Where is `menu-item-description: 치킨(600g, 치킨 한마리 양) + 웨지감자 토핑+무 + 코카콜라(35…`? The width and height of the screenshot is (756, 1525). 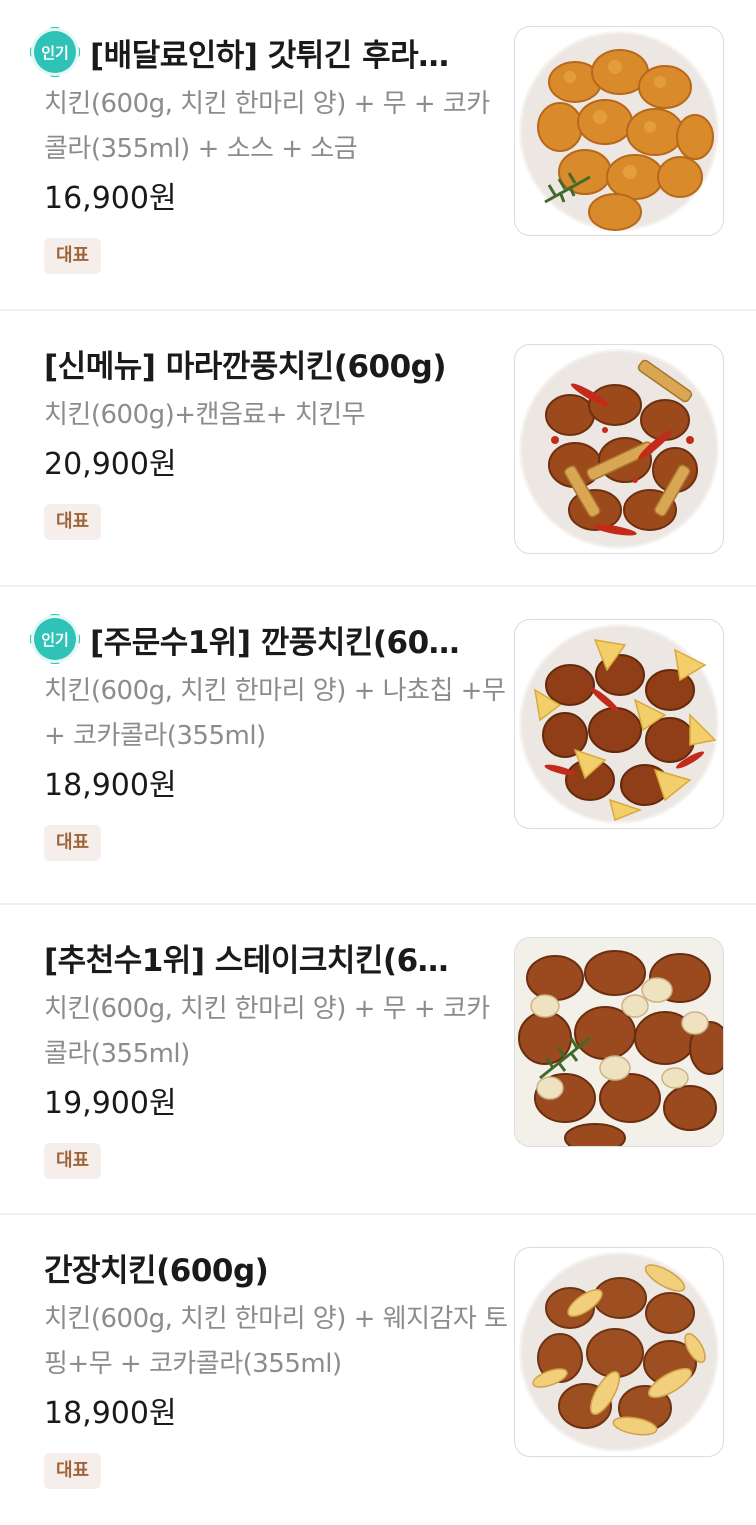 menu-item-description: 치킨(600g, 치킨 한마리 양) + 웨지감자 토핑+무 + 코카콜라(35… is located at coordinates (276, 1341).